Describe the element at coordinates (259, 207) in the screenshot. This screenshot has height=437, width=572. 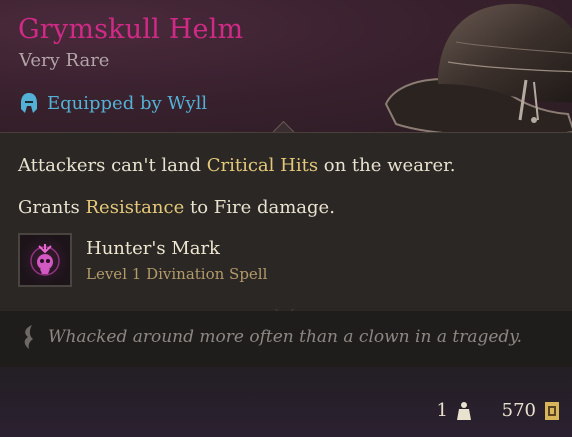
I see `effect-text: to Fire damage.` at that location.